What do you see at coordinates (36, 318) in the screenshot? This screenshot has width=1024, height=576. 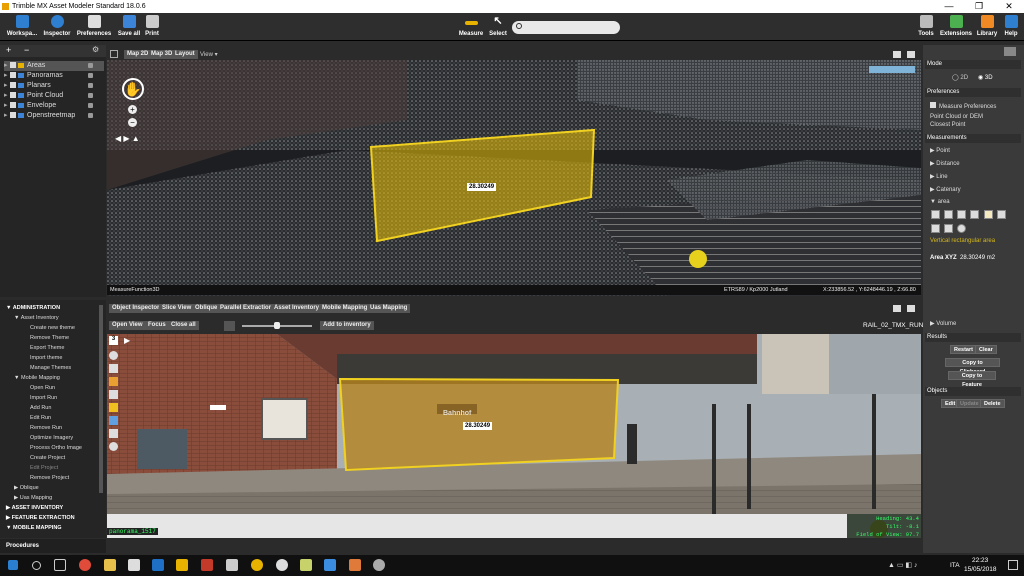 I see `tree-item: ▼ Asset Inventory` at bounding box center [36, 318].